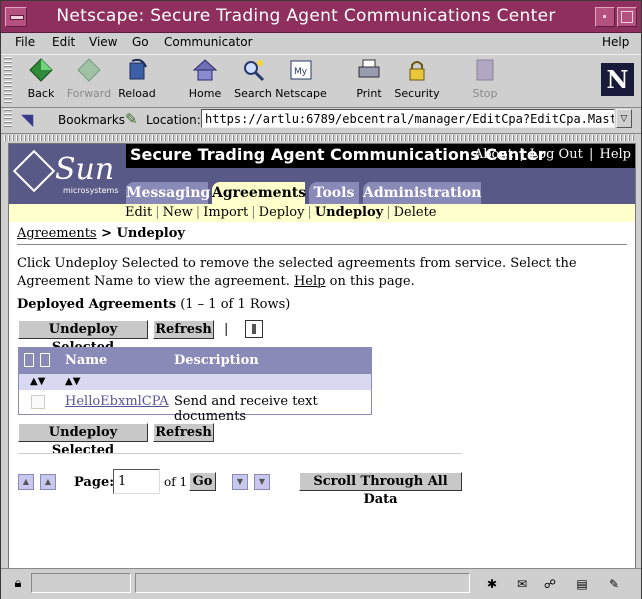 The image size is (642, 599). Describe the element at coordinates (140, 42) in the screenshot. I see `menu-go: Go` at that location.